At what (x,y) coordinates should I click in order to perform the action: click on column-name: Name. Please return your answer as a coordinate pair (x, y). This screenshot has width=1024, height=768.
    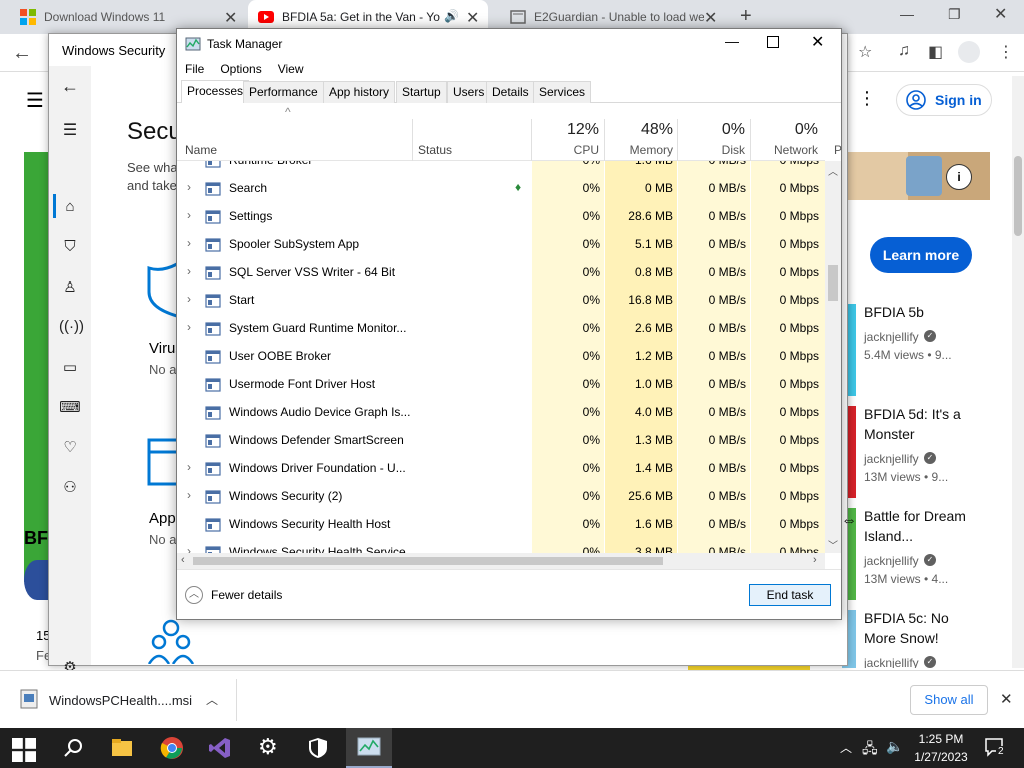
    Looking at the image, I should click on (201, 150).